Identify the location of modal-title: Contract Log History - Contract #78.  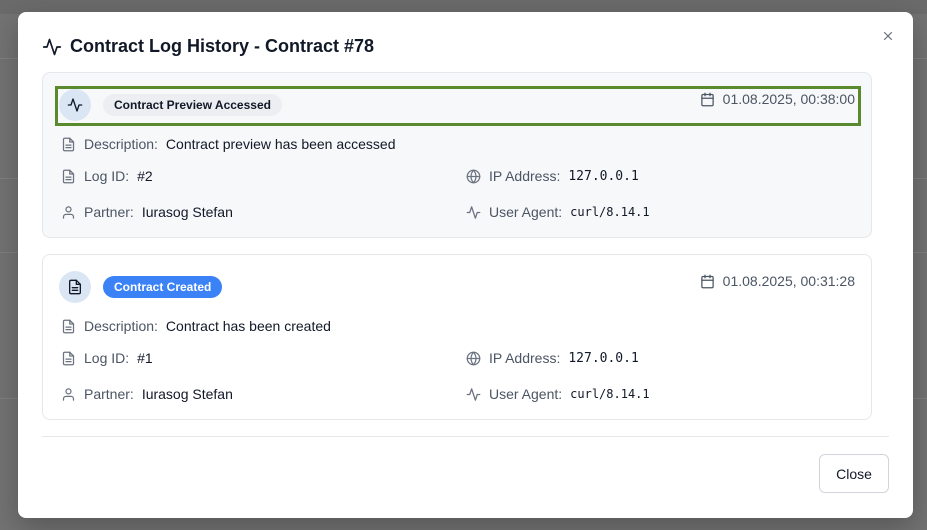
(222, 46).